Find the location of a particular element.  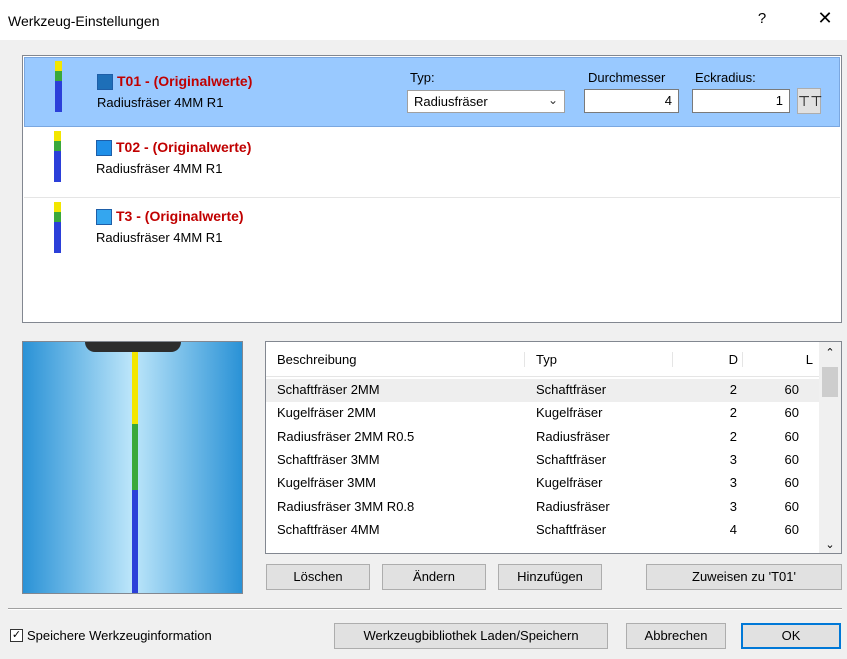

cancel-button: Abbrechen is located at coordinates (676, 636).